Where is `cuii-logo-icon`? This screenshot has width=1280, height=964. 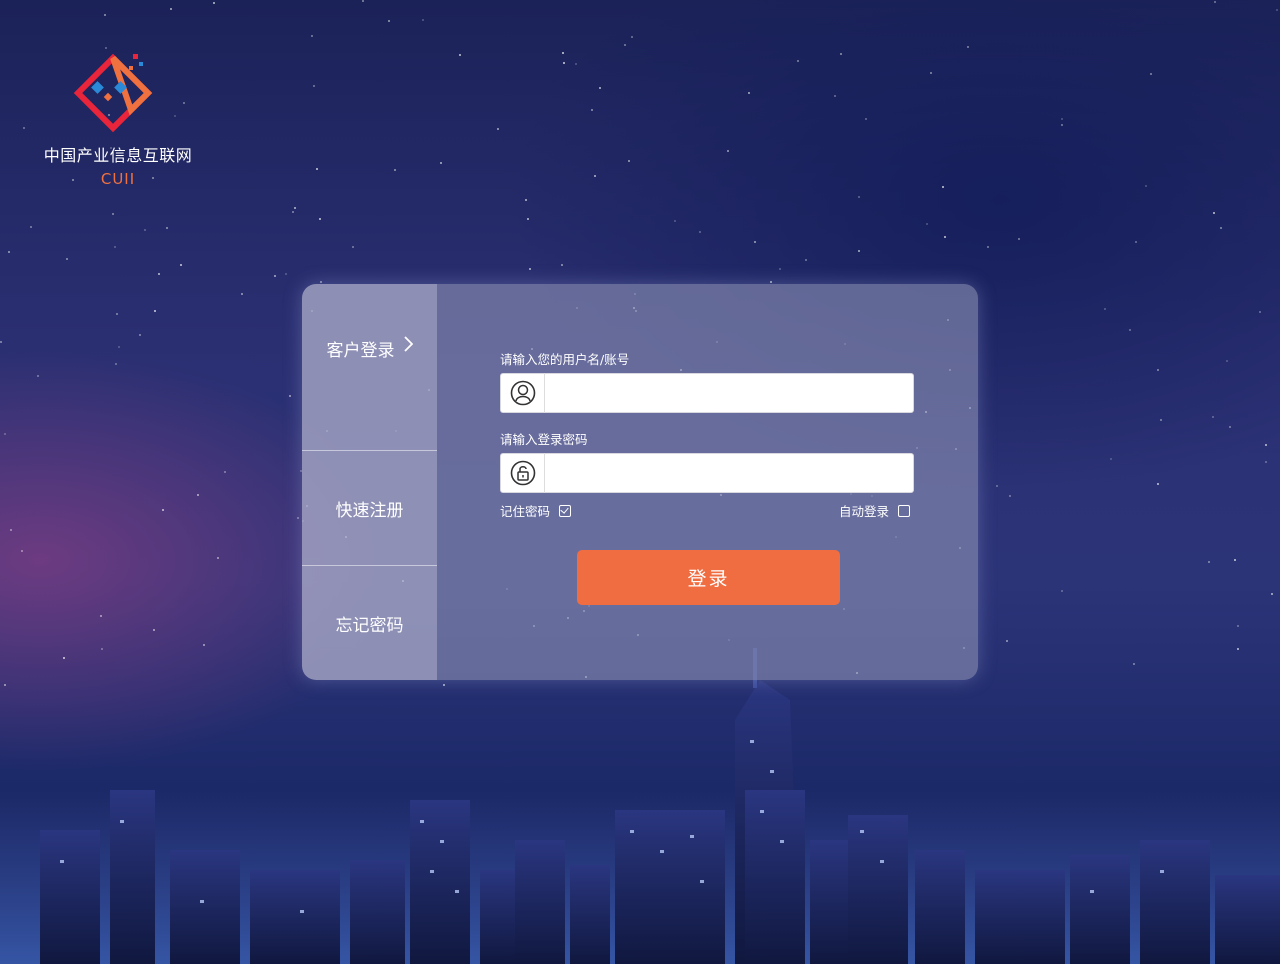
cuii-logo-icon is located at coordinates (113, 93).